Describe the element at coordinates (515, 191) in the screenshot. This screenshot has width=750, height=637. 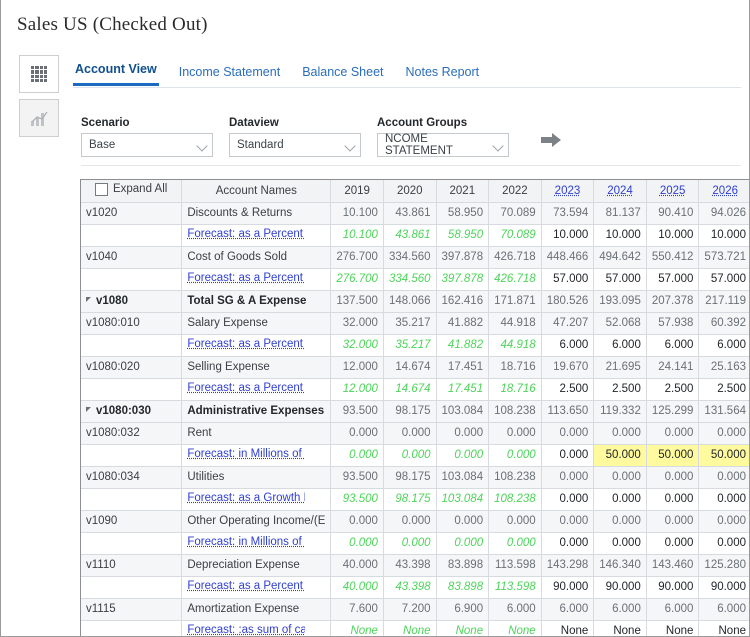
I see `year-header-2022: 2022` at that location.